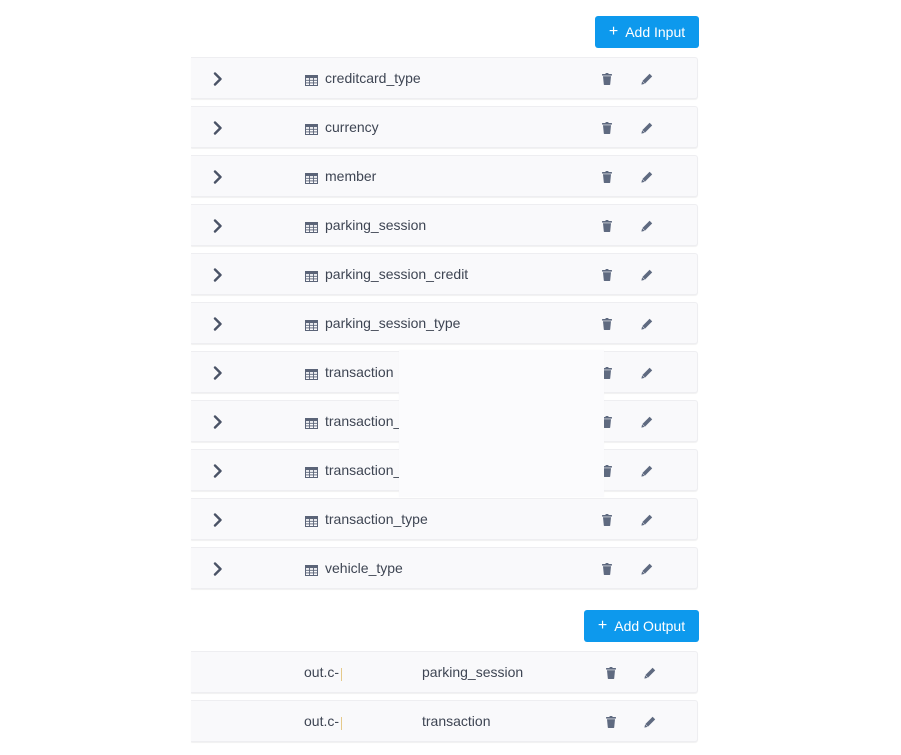 The image size is (901, 755). I want to click on table-name: parking_session, so click(376, 225).